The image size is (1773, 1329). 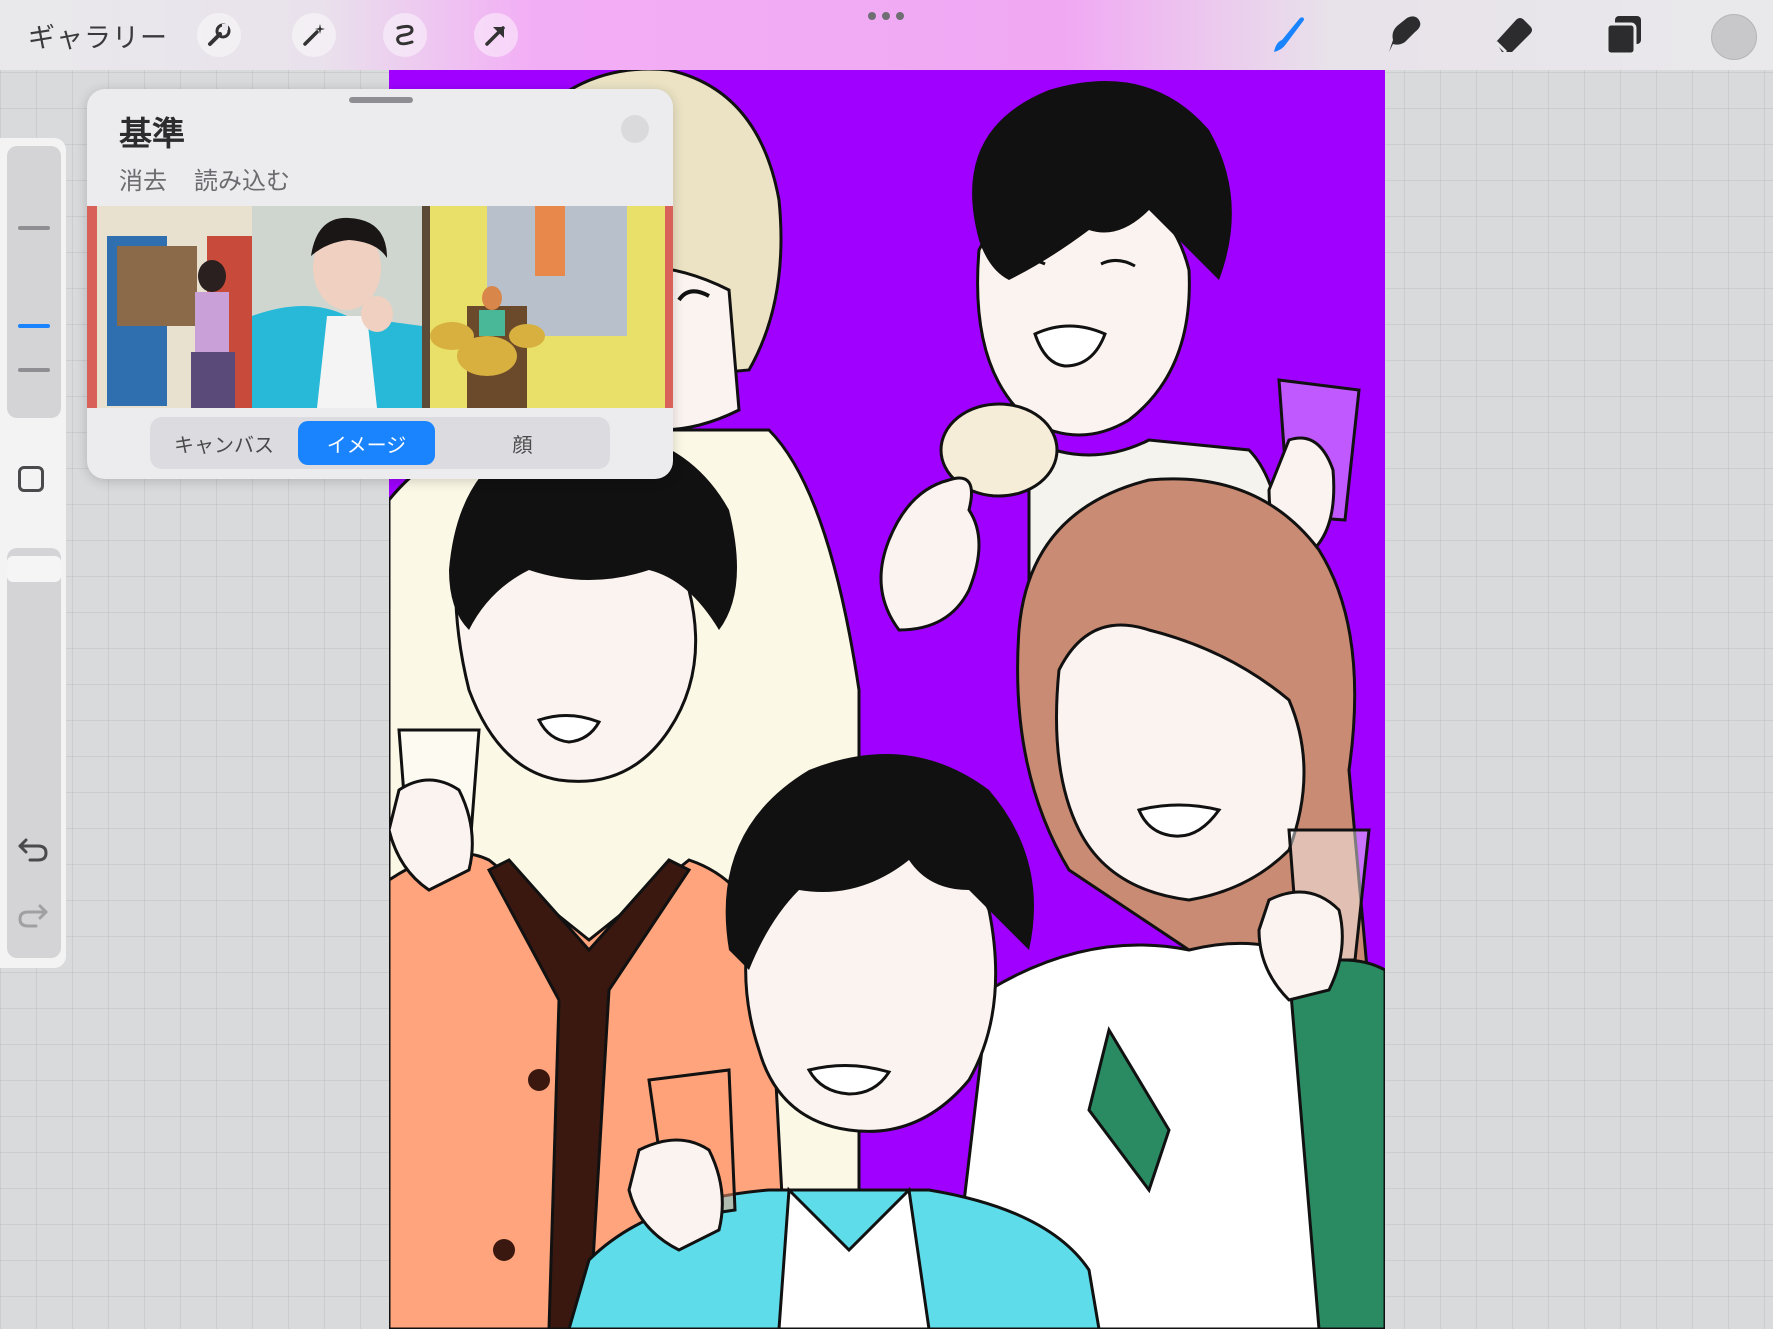 I want to click on selection-button, so click(x=405, y=35).